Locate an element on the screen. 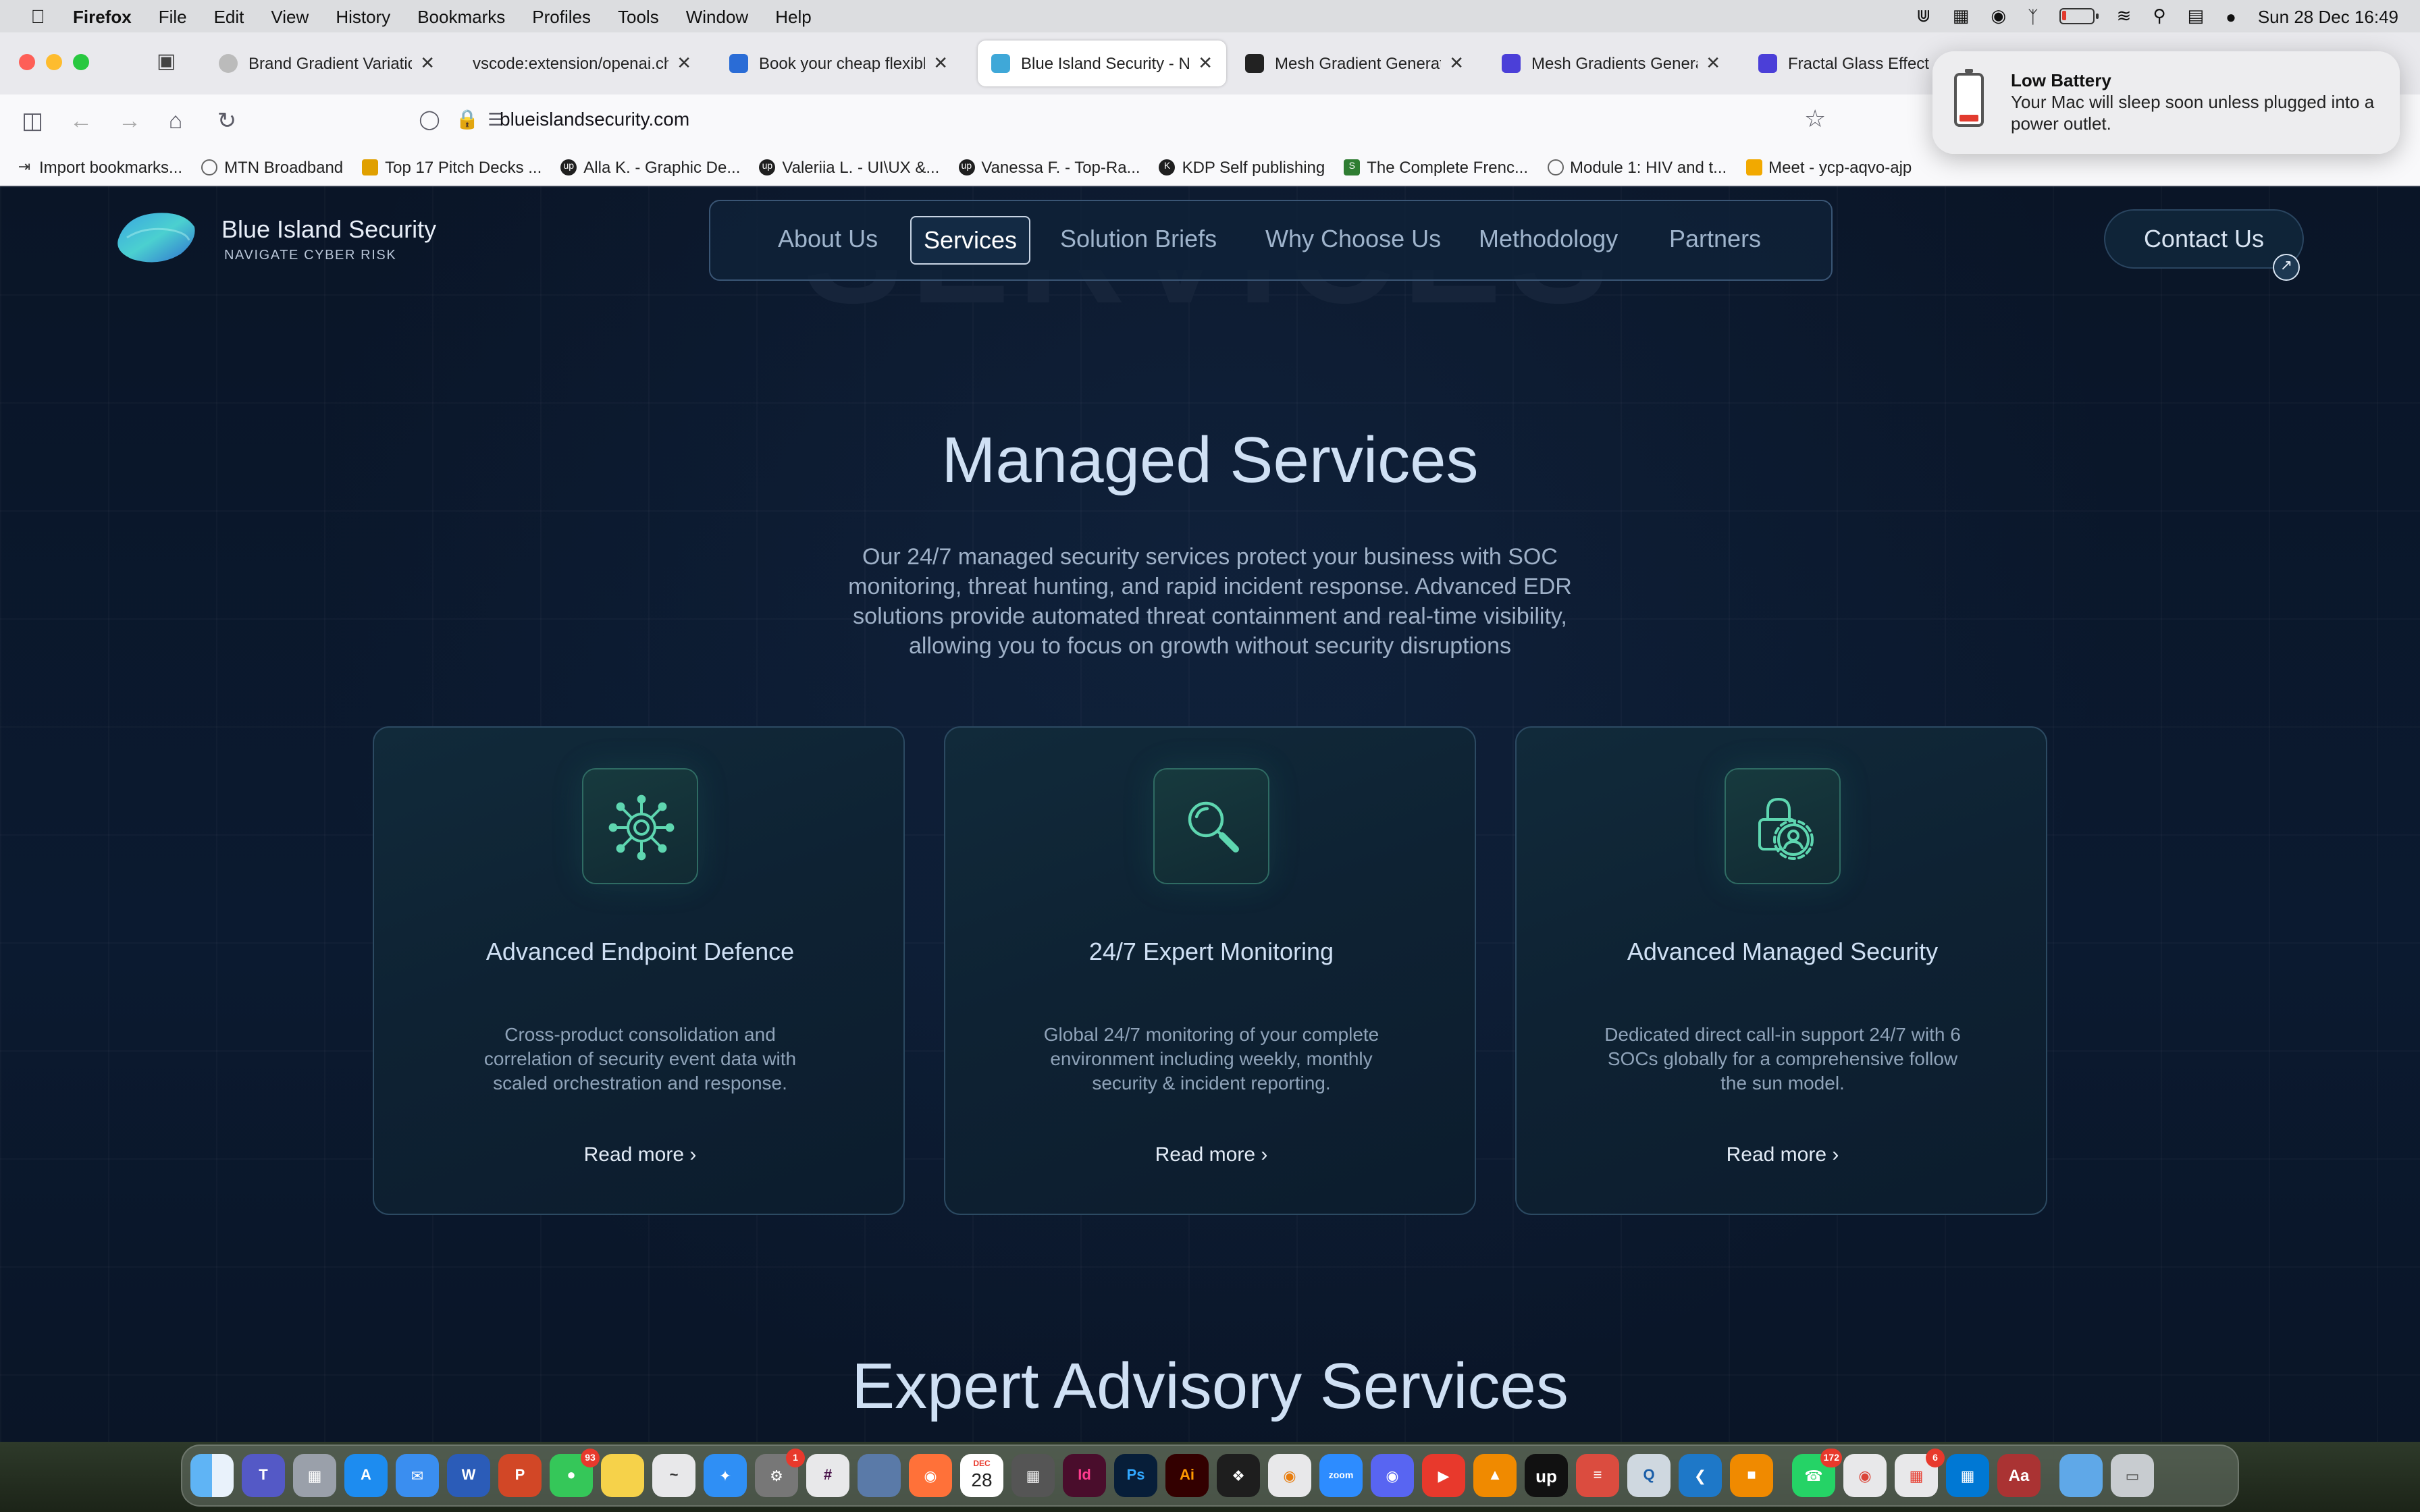  status-grid-icon: ▦ is located at coordinates (1961, 16).